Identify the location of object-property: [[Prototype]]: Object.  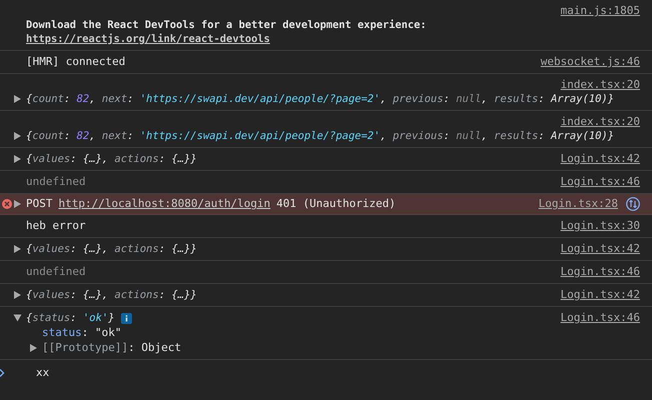
(112, 347).